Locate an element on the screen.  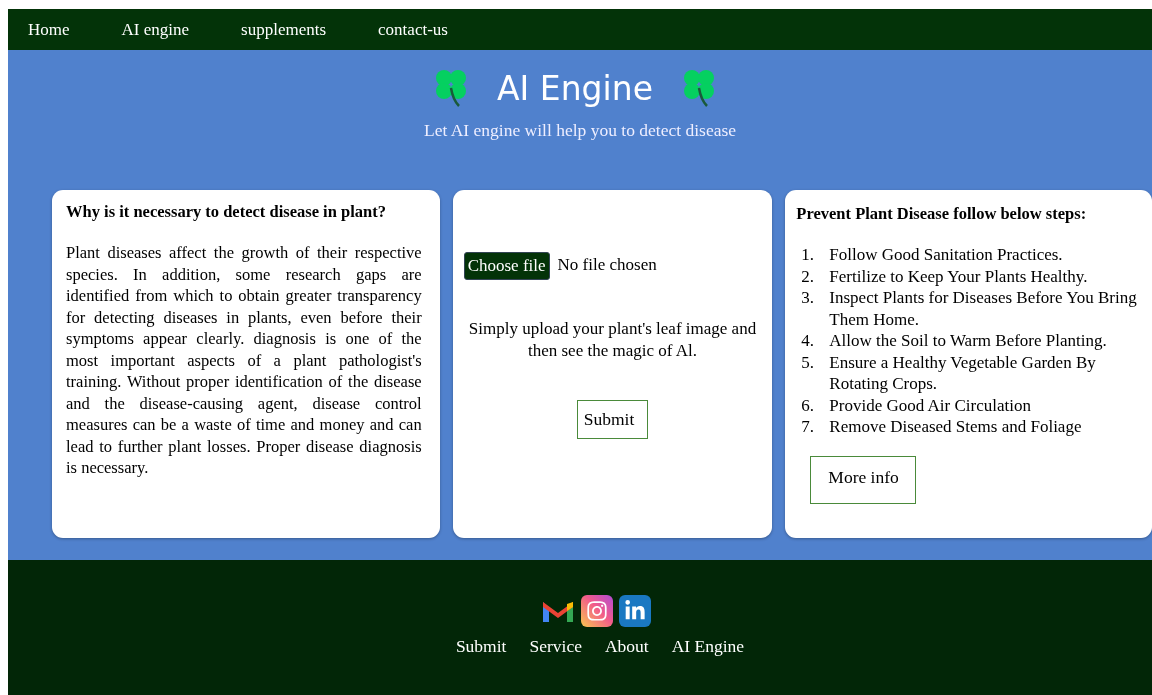
step-number: 7. is located at coordinates (808, 427).